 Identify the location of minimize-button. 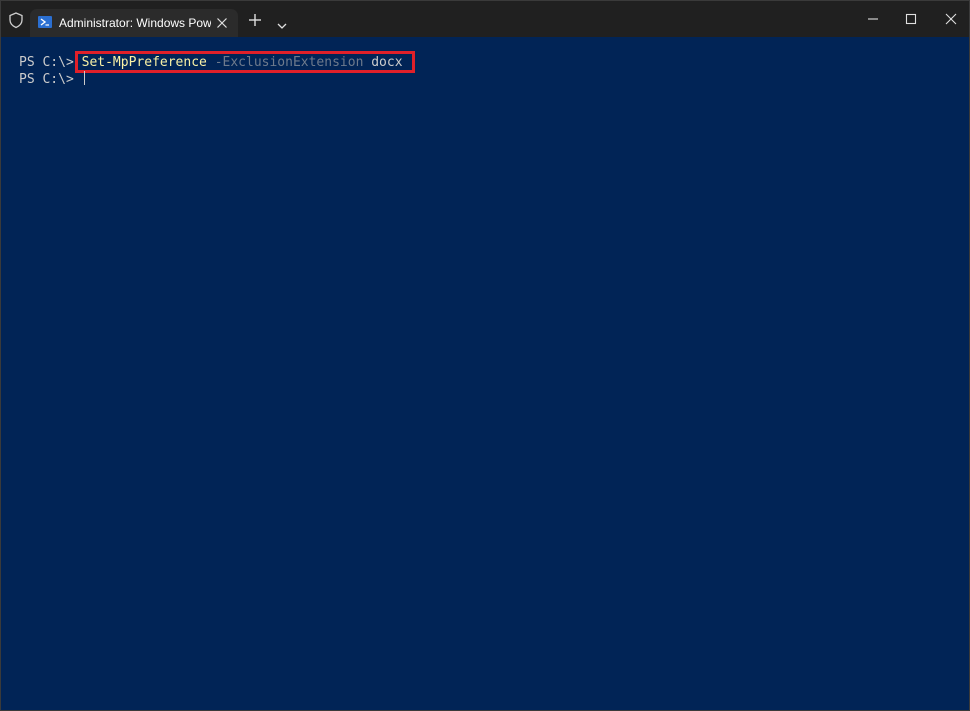
(872, 19).